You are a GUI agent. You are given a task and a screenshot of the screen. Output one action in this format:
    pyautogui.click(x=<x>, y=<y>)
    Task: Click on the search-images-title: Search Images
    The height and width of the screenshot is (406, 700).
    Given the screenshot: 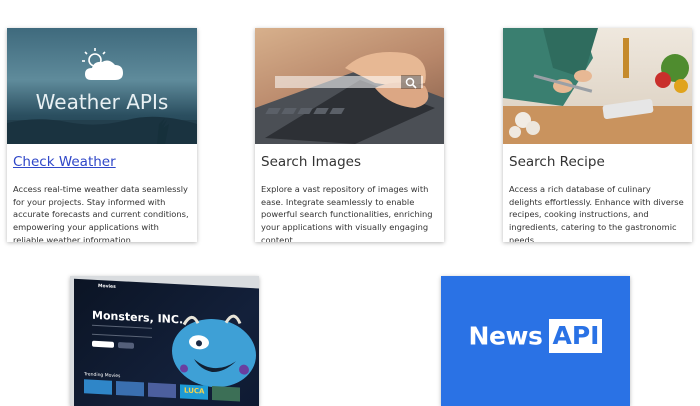 What is the action you would take?
    pyautogui.click(x=349, y=162)
    